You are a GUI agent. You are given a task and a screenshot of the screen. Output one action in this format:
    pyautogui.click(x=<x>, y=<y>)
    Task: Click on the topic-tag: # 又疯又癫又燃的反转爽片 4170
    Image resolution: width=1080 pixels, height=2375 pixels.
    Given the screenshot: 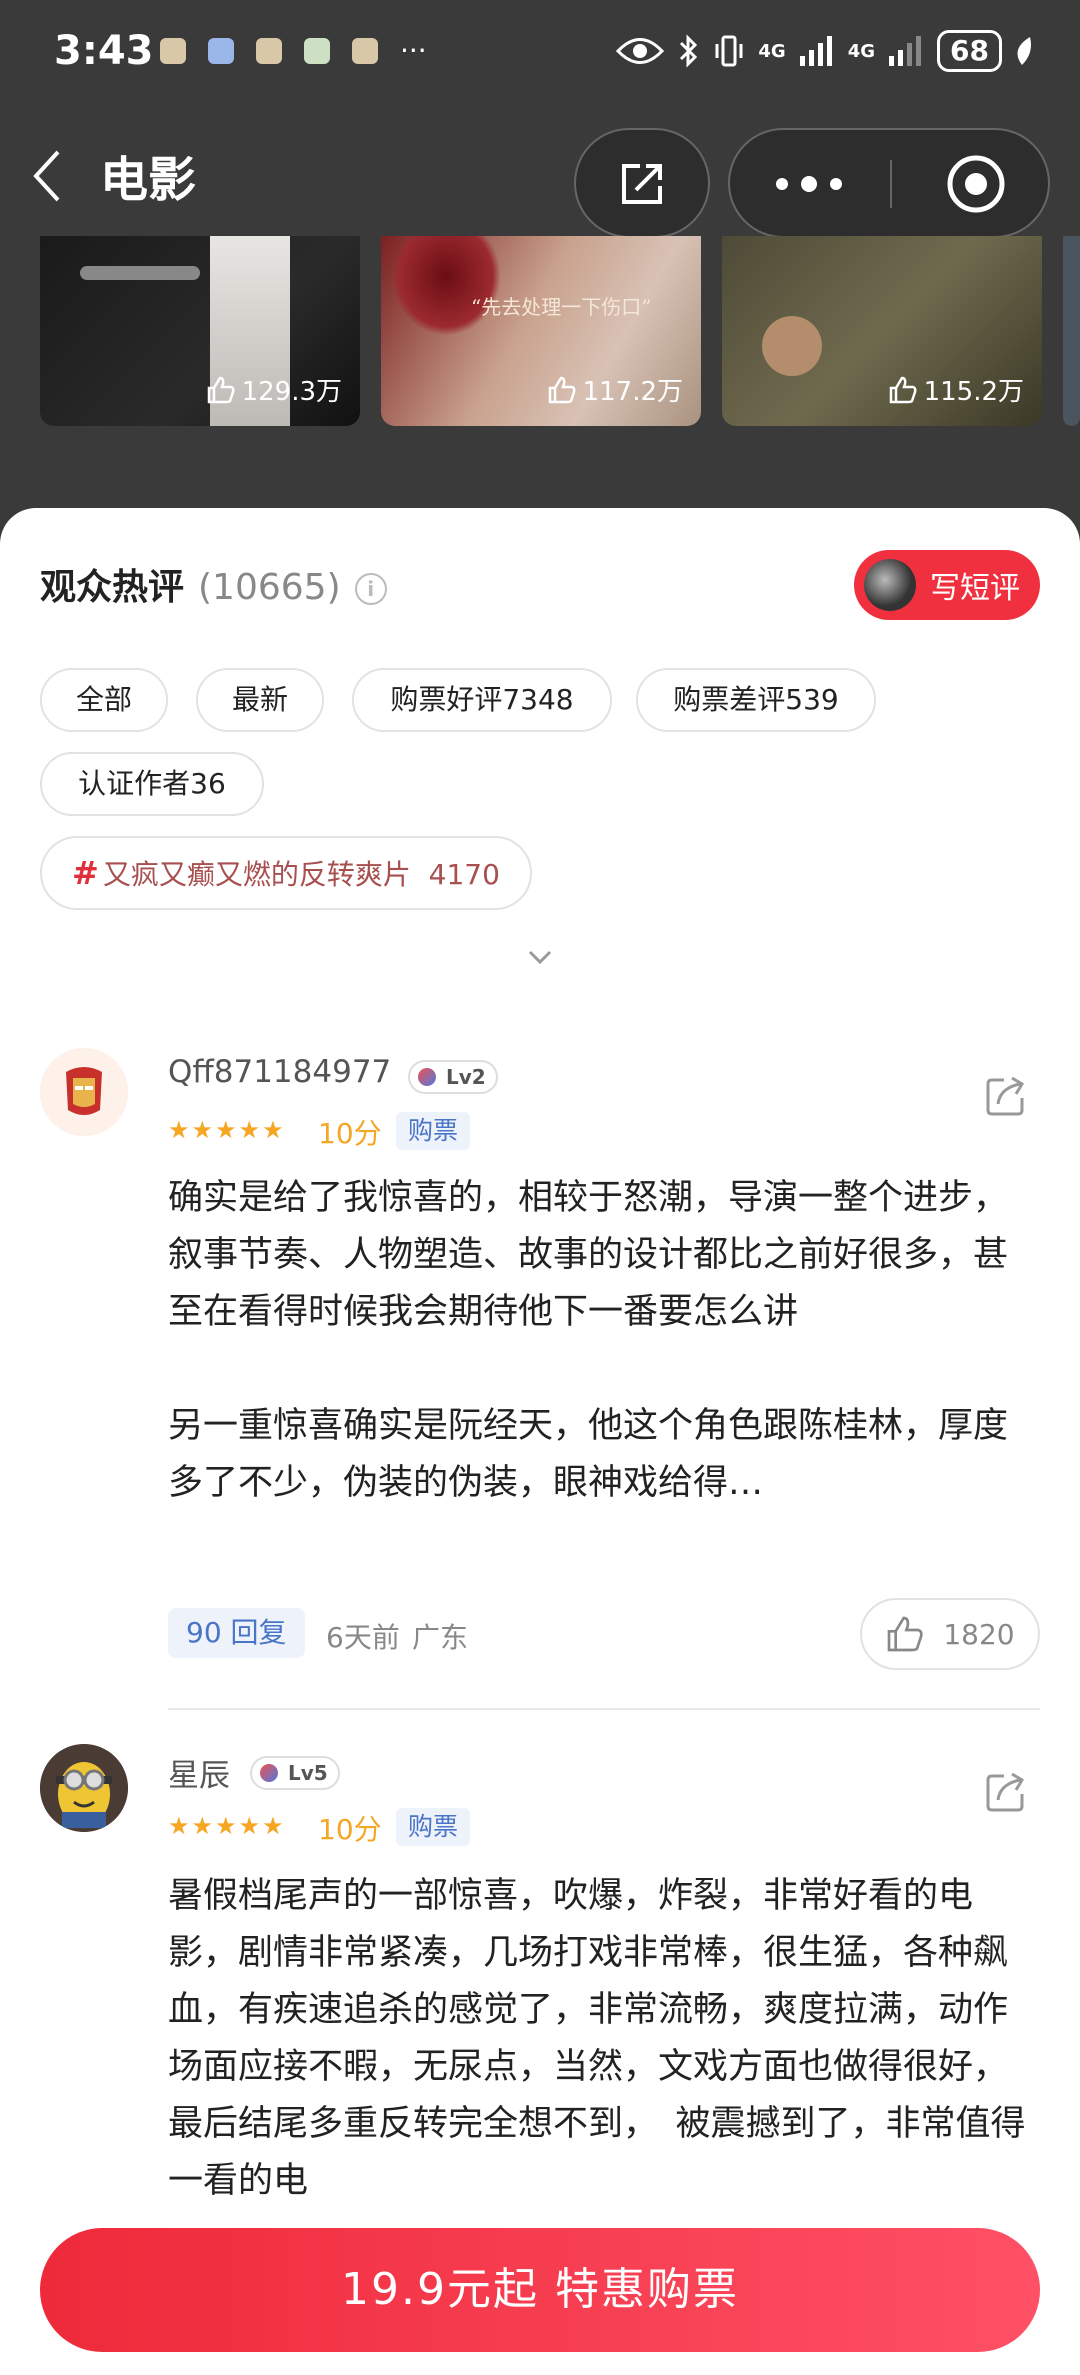 What is the action you would take?
    pyautogui.click(x=286, y=873)
    